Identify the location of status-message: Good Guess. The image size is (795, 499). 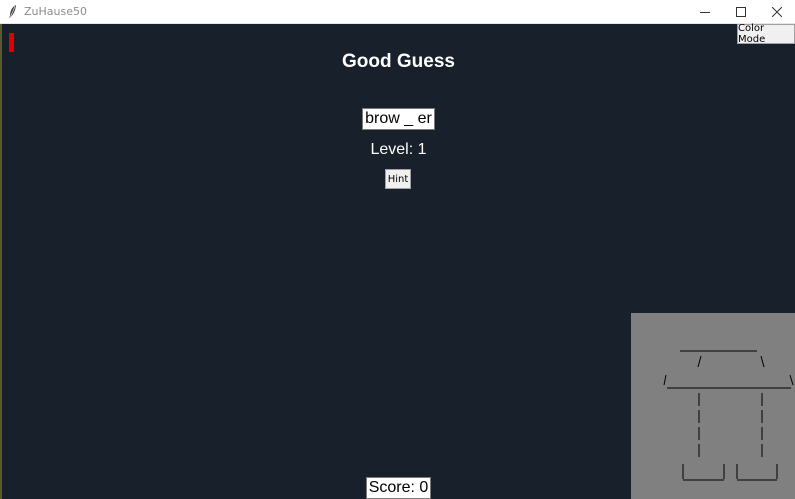
(398, 61).